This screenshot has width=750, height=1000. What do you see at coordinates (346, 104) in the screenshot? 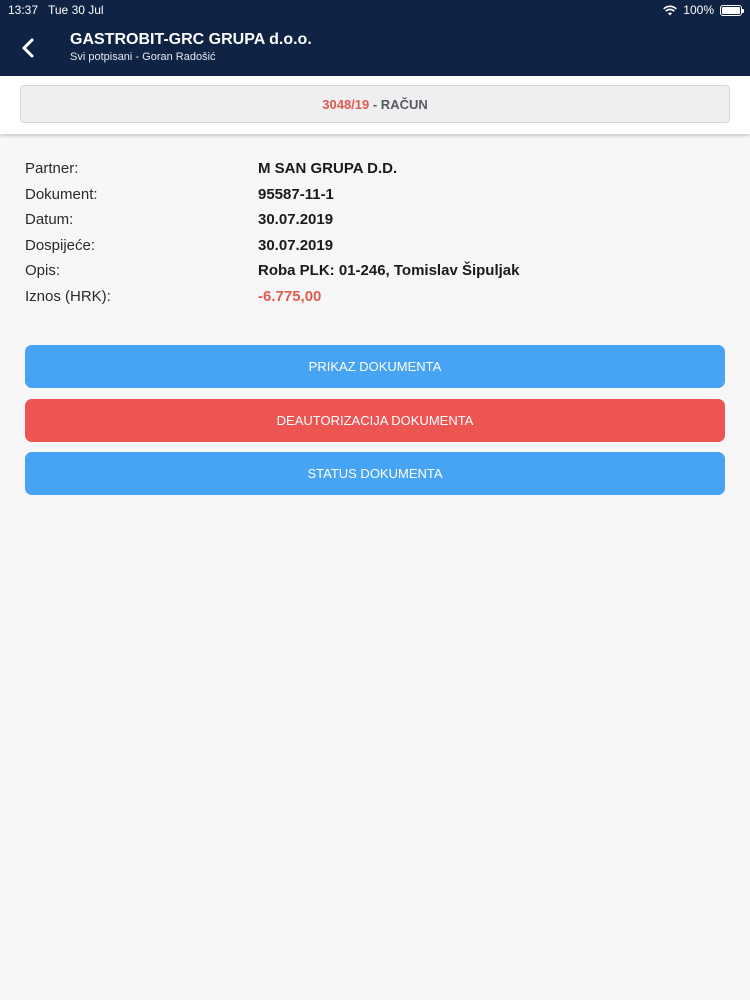
I see `document-number: 3048/19` at bounding box center [346, 104].